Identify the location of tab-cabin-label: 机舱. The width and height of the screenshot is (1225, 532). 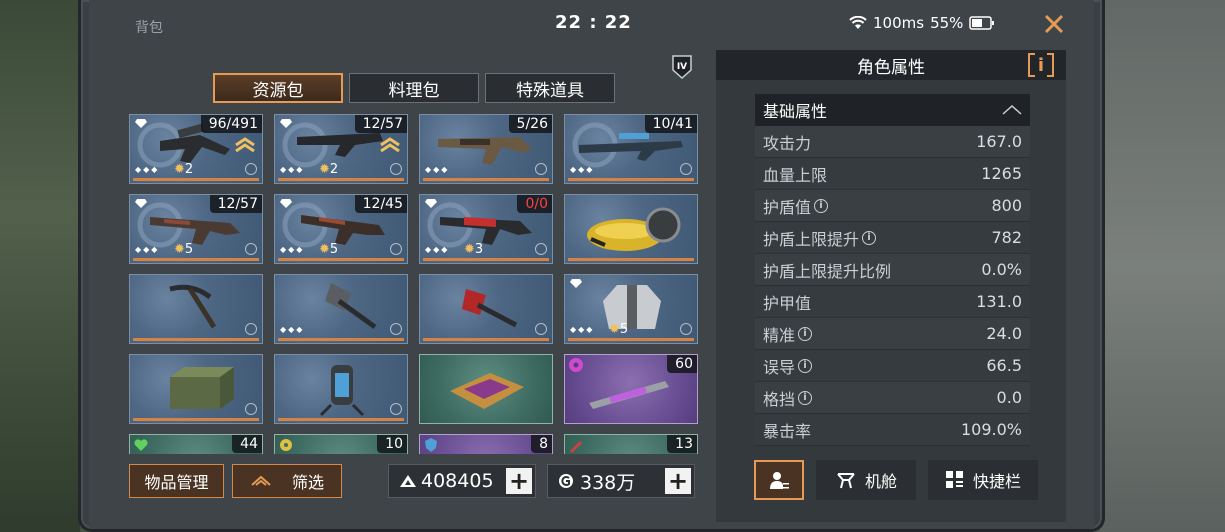
(880, 481).